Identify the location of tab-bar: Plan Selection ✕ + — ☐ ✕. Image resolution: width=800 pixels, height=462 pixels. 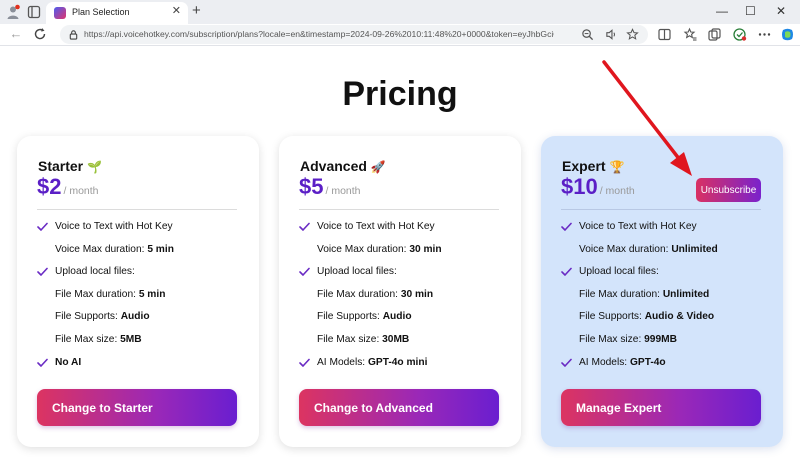
(400, 12).